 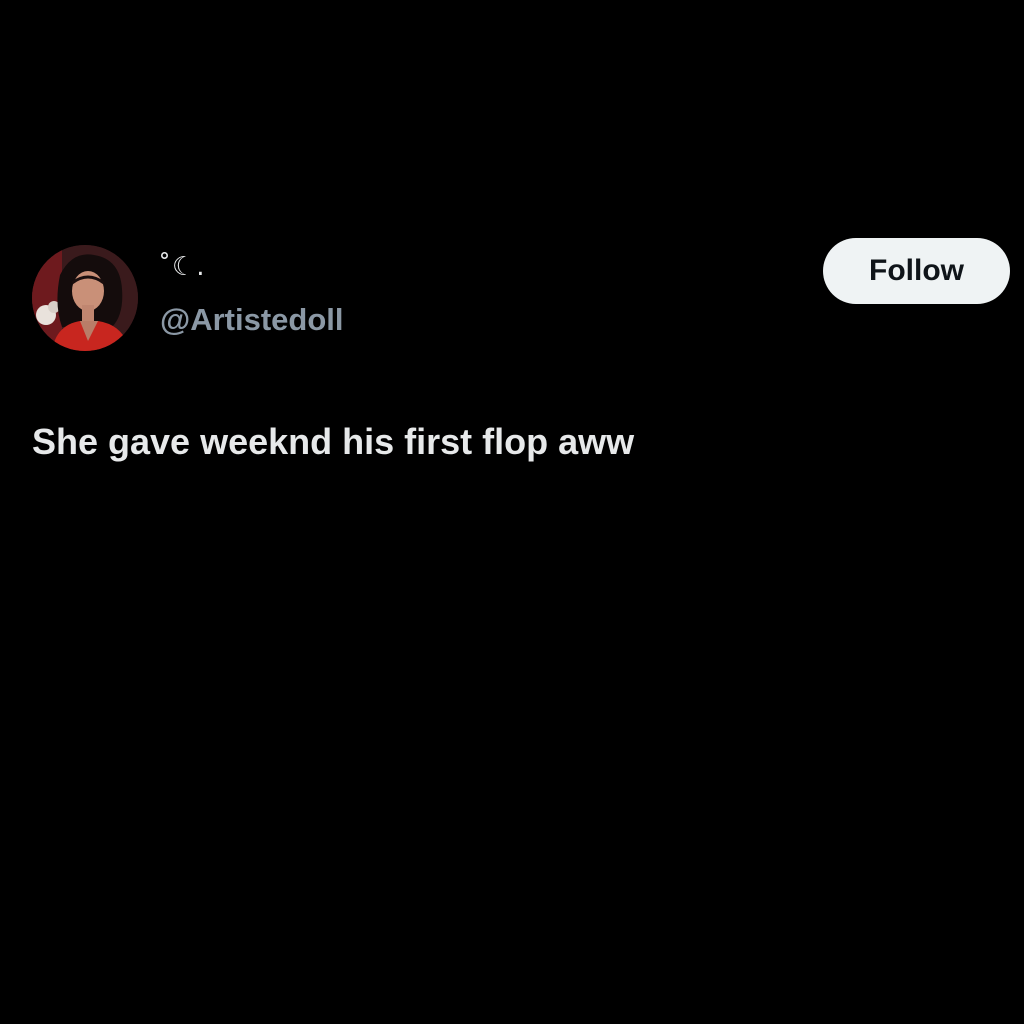 I want to click on avatar, so click(x=85, y=298).